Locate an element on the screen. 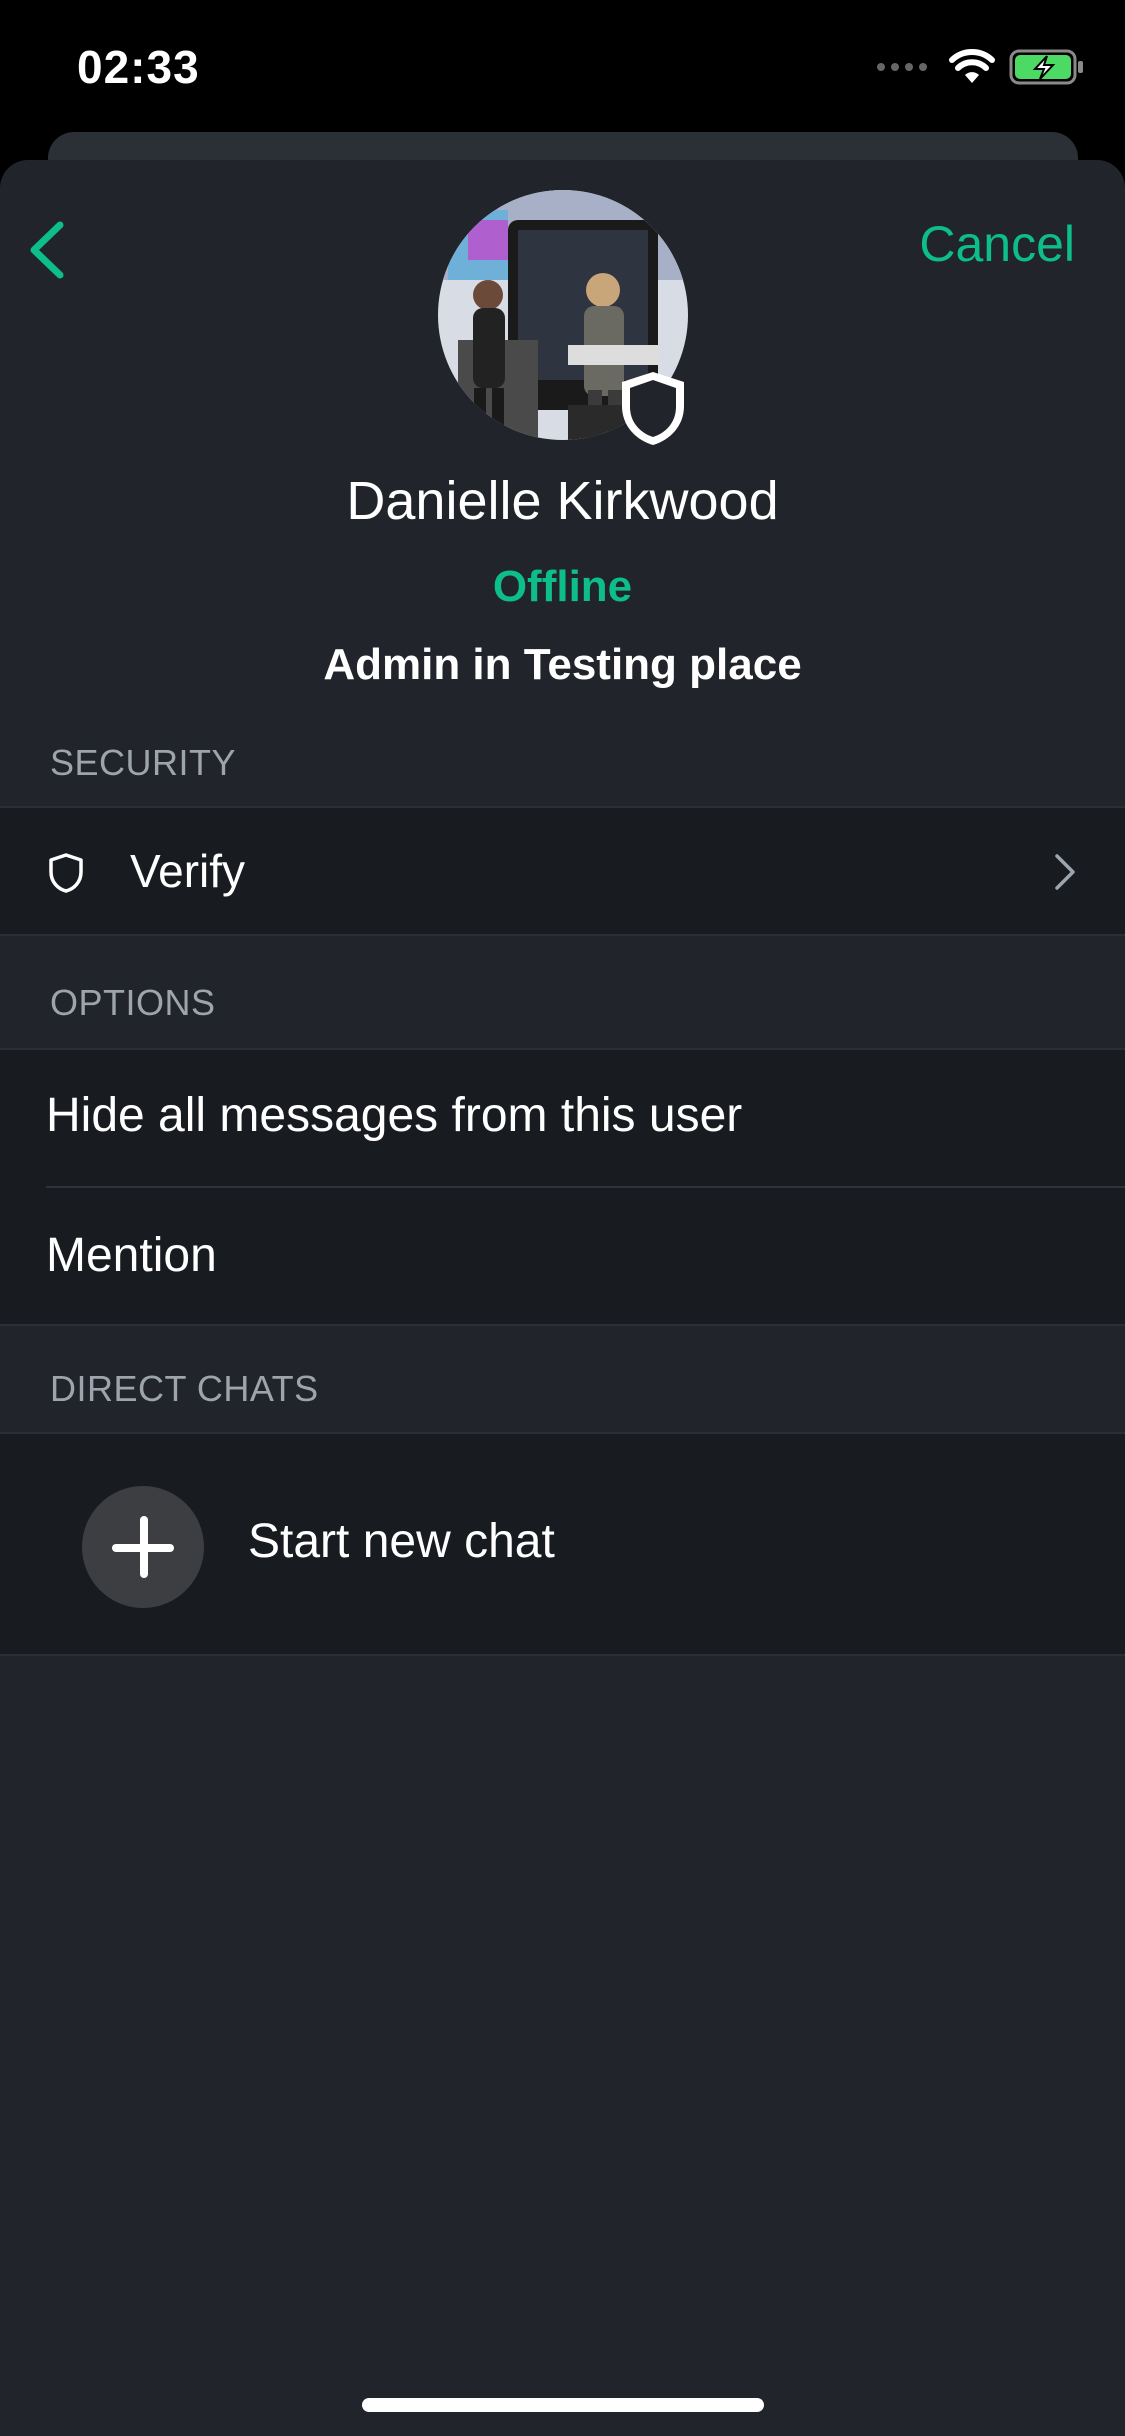 Image resolution: width=1125 pixels, height=2436 pixels. chevron-right-icon is located at coordinates (1065, 872).